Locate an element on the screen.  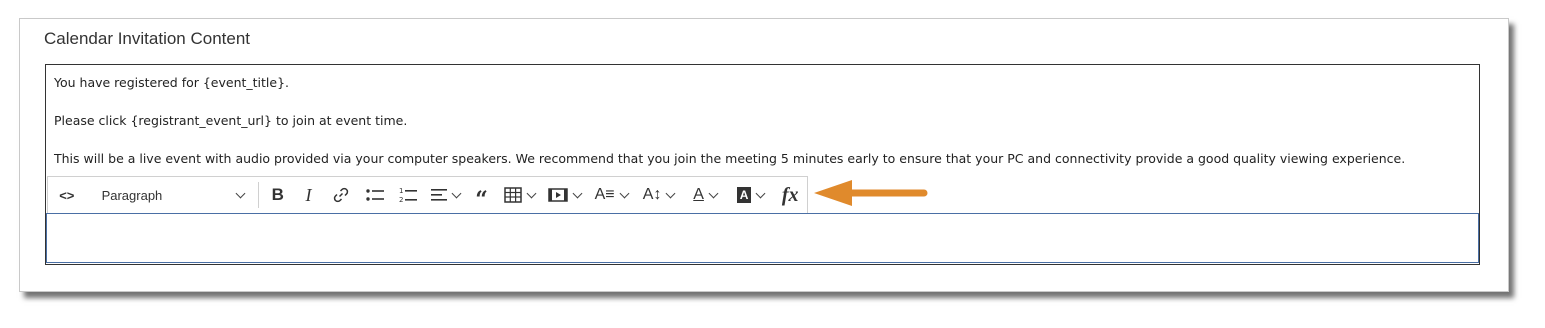
table-dropdown is located at coordinates (519, 195).